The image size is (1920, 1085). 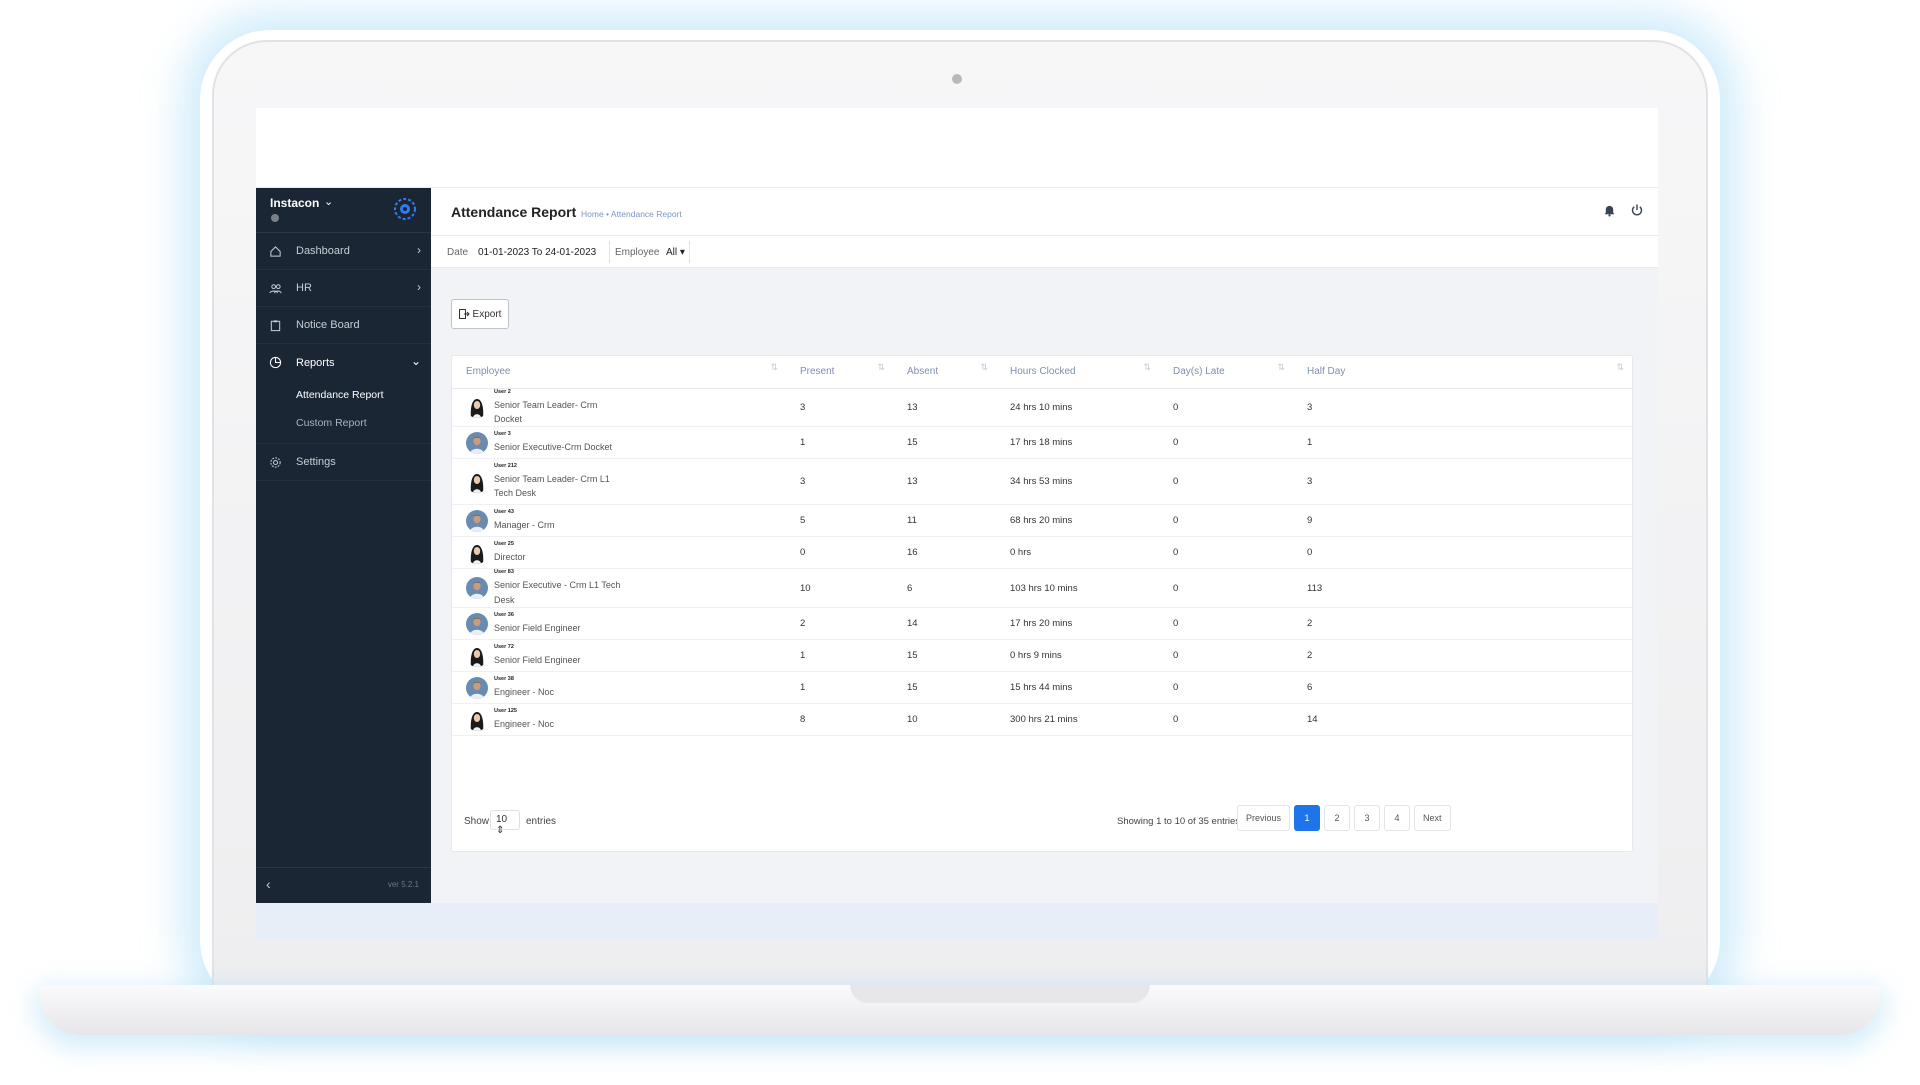 What do you see at coordinates (268, 884) in the screenshot?
I see `collapse-sidebar-icon: ‹` at bounding box center [268, 884].